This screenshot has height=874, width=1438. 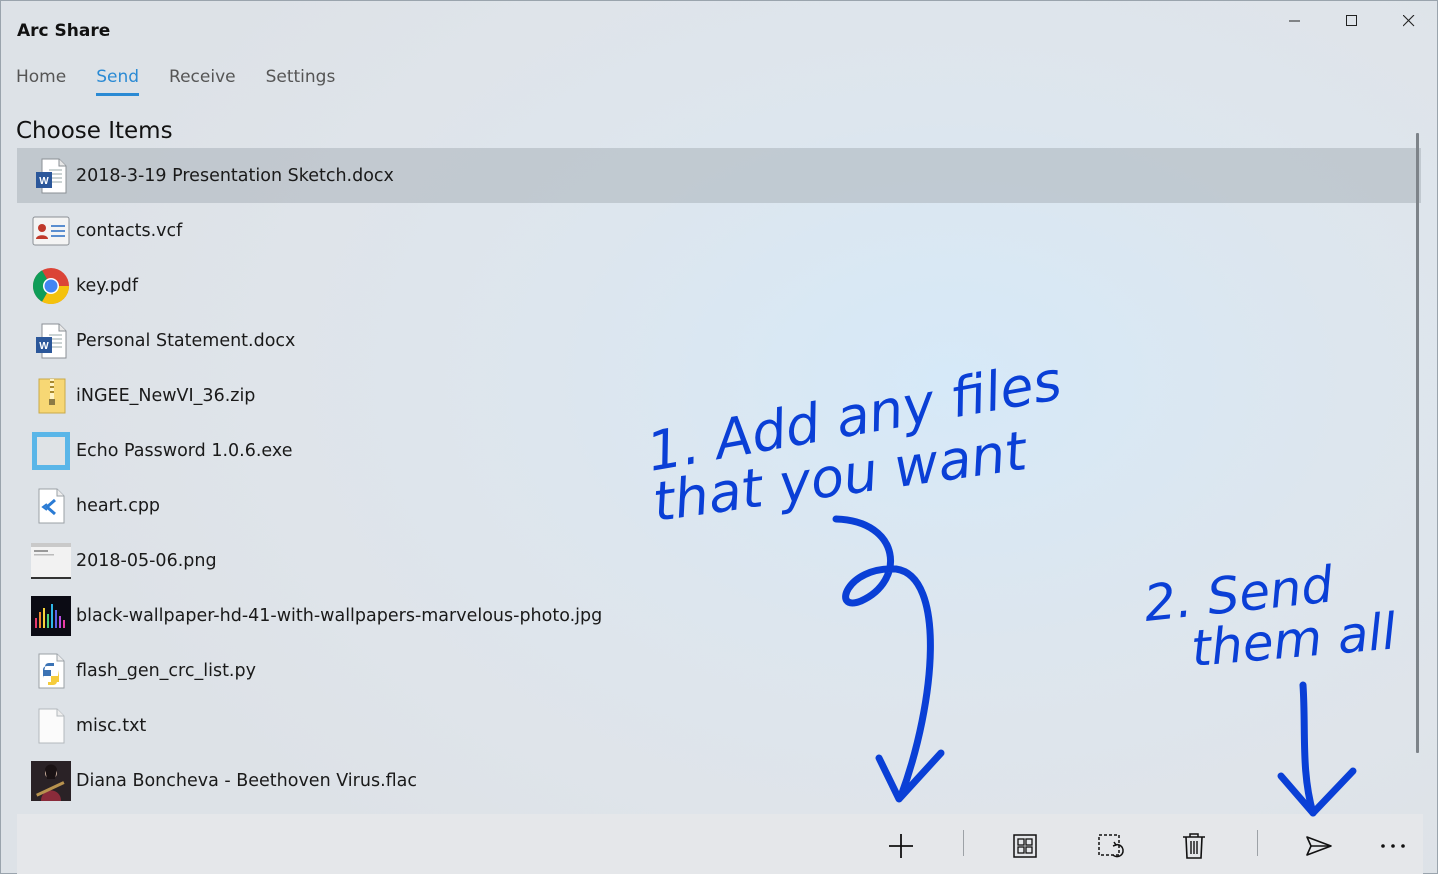 I want to click on select-all-button, so click(x=1025, y=846).